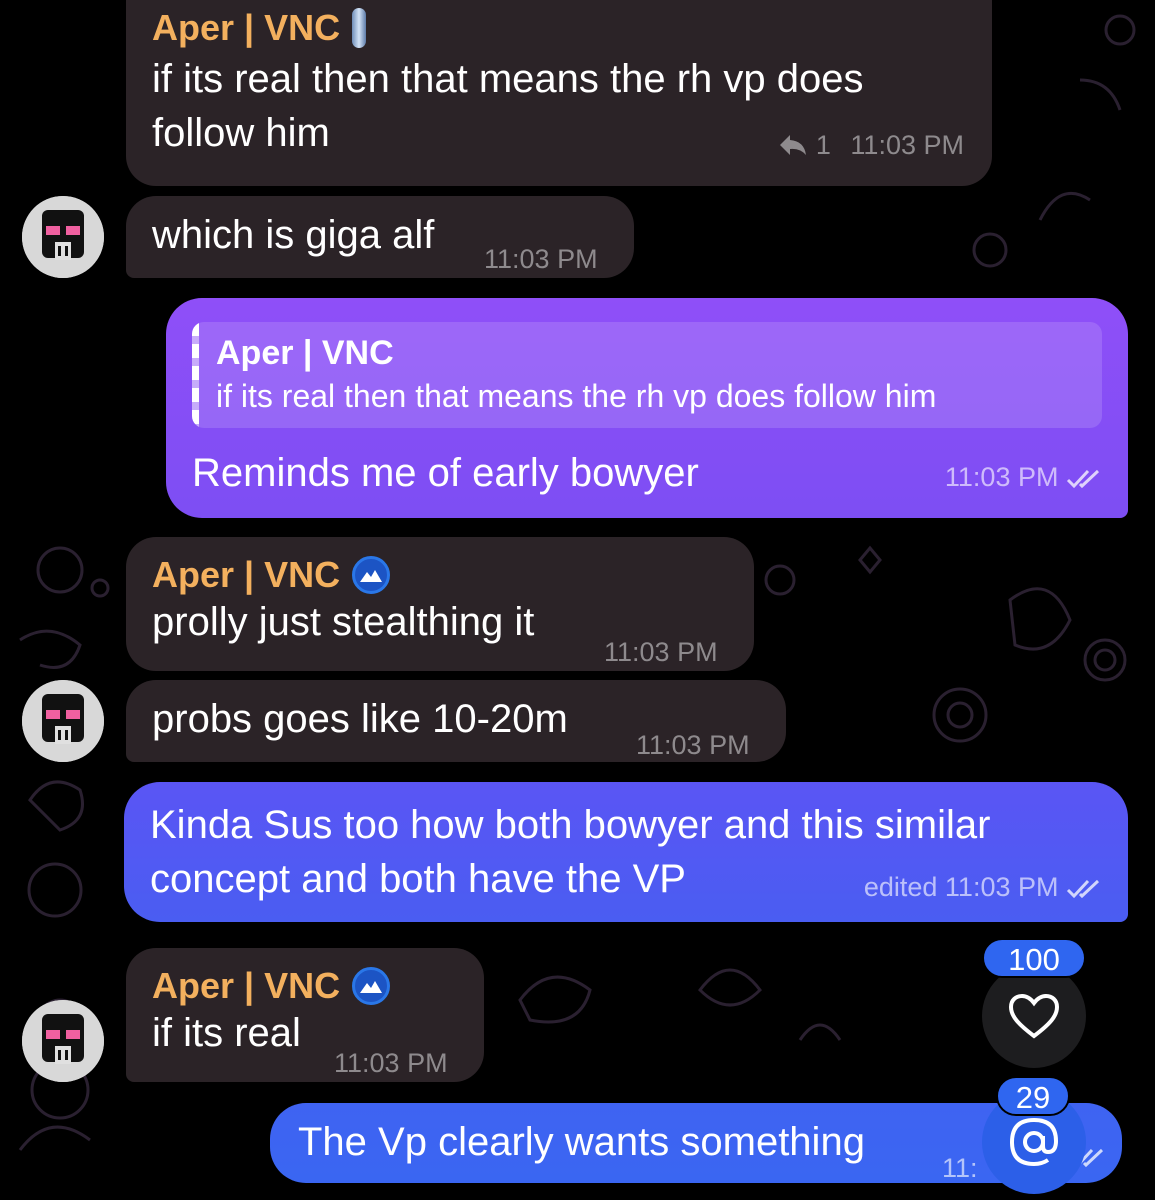 This screenshot has width=1155, height=1200. Describe the element at coordinates (961, 887) in the screenshot. I see `message-time: edited 11:03 PM` at that location.